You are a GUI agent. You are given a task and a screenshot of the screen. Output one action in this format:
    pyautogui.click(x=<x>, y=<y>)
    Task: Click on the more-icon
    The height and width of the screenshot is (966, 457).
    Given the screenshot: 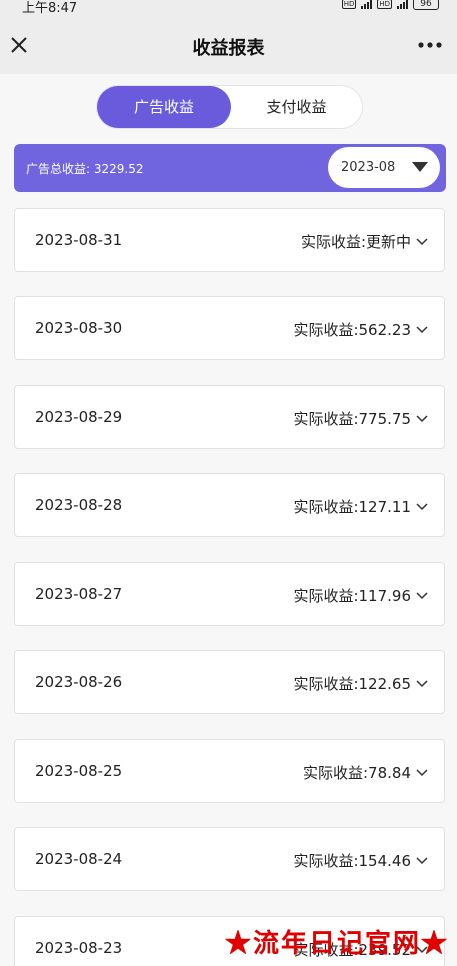 What is the action you would take?
    pyautogui.click(x=430, y=45)
    